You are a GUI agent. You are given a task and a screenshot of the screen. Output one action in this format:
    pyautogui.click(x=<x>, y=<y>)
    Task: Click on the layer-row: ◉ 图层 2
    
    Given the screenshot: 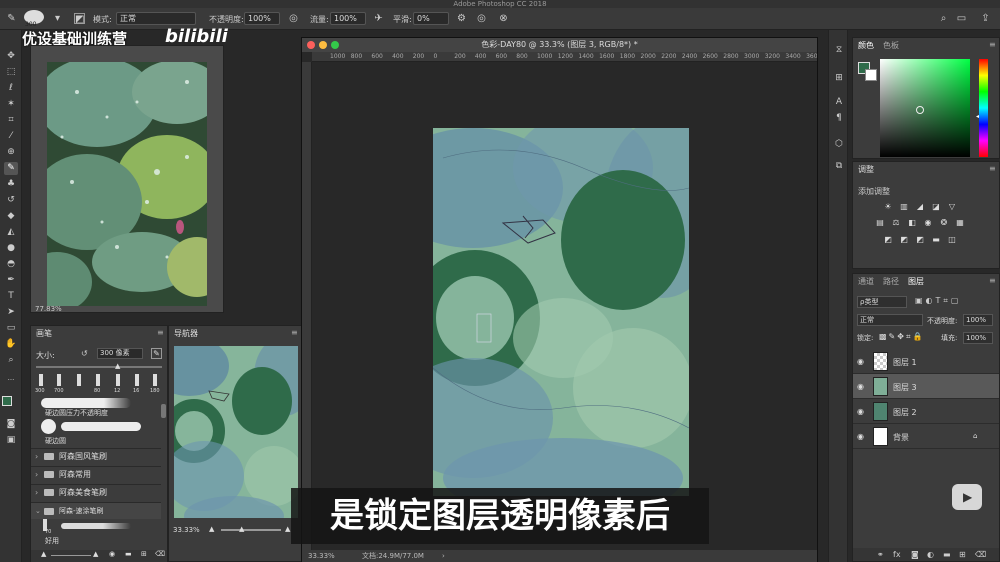 What is the action you would take?
    pyautogui.click(x=926, y=411)
    